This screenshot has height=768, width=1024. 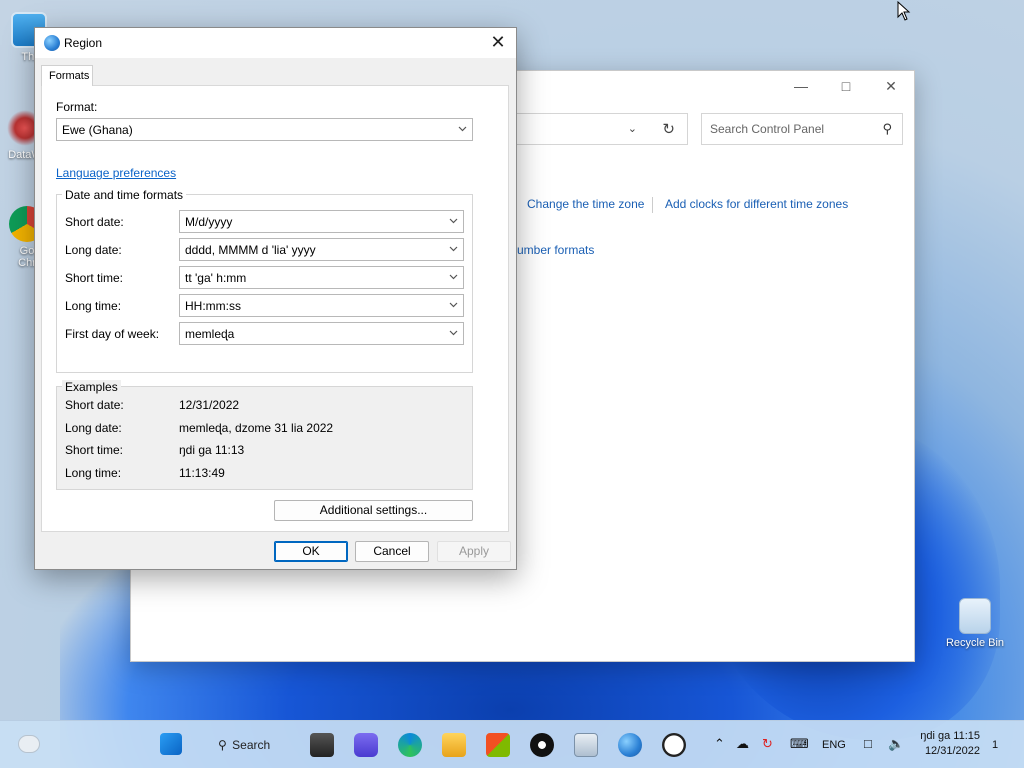 I want to click on clock-icon, so click(x=674, y=745).